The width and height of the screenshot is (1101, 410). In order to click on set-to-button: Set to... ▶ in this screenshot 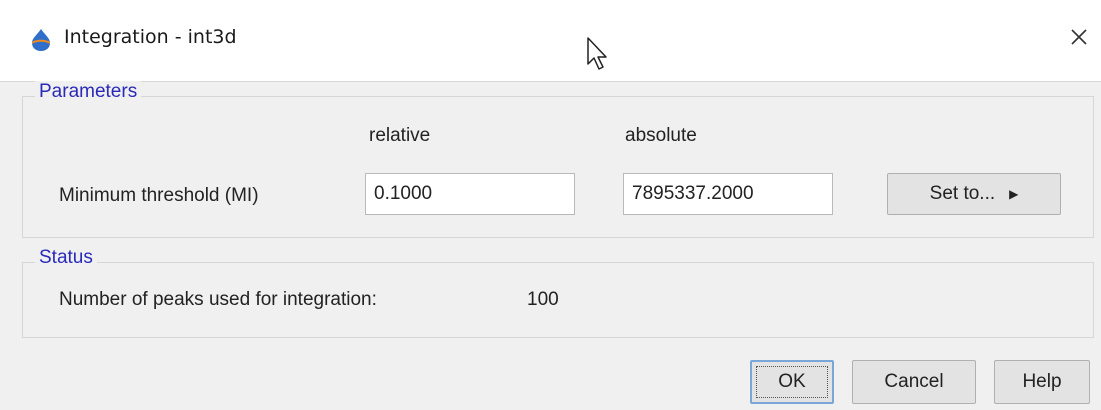, I will do `click(974, 194)`.